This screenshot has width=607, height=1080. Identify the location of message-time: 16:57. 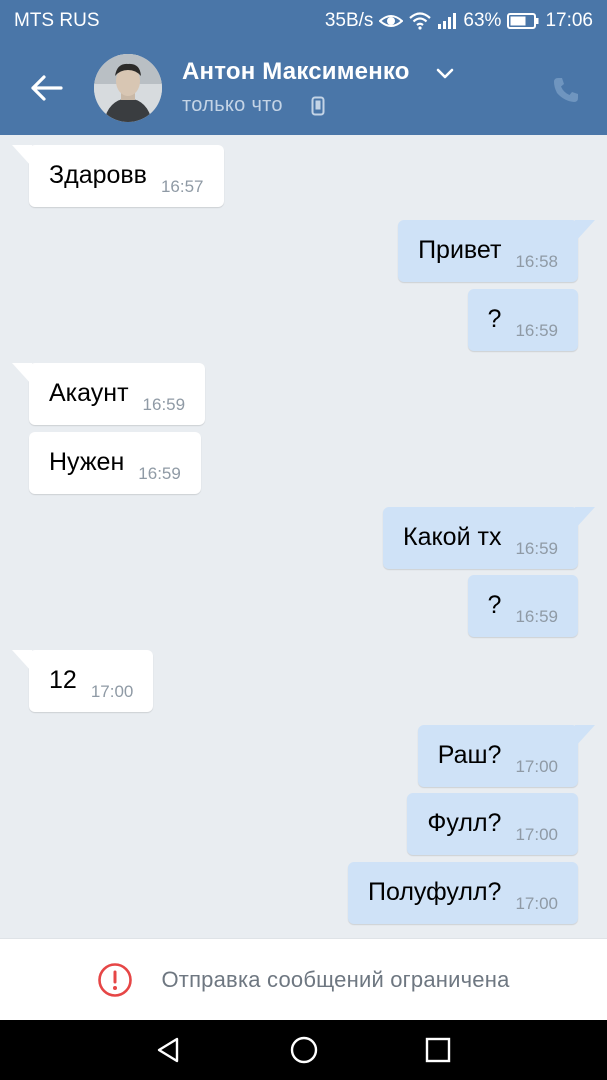
(182, 186).